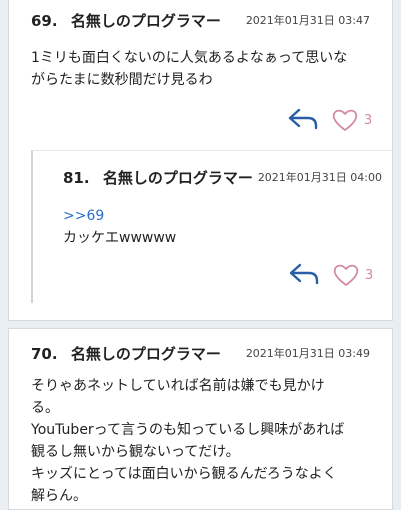 Image resolution: width=401 pixels, height=510 pixels. Describe the element at coordinates (44, 354) in the screenshot. I see `comment-number: 70.` at that location.